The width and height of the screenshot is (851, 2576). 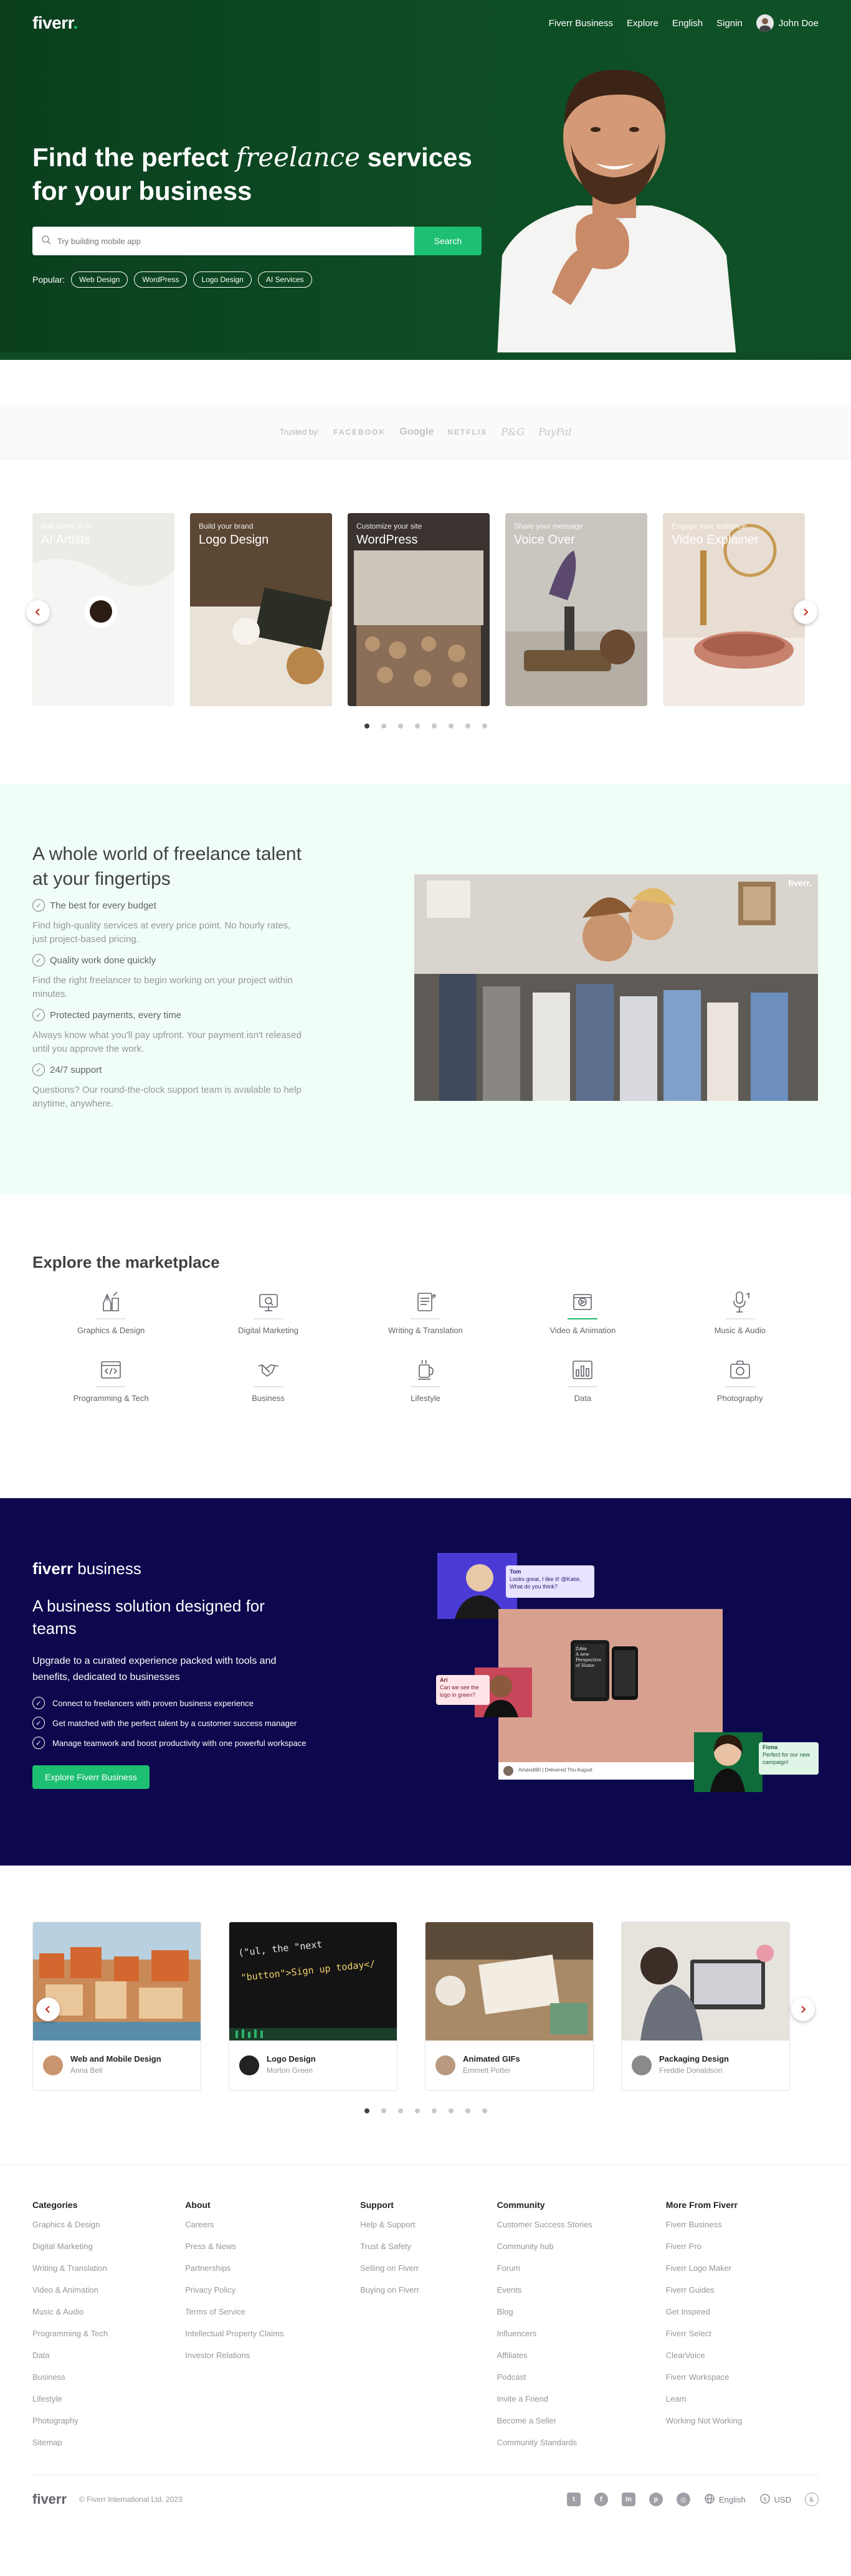 What do you see at coordinates (687, 23) in the screenshot?
I see `nav-link-language: English` at bounding box center [687, 23].